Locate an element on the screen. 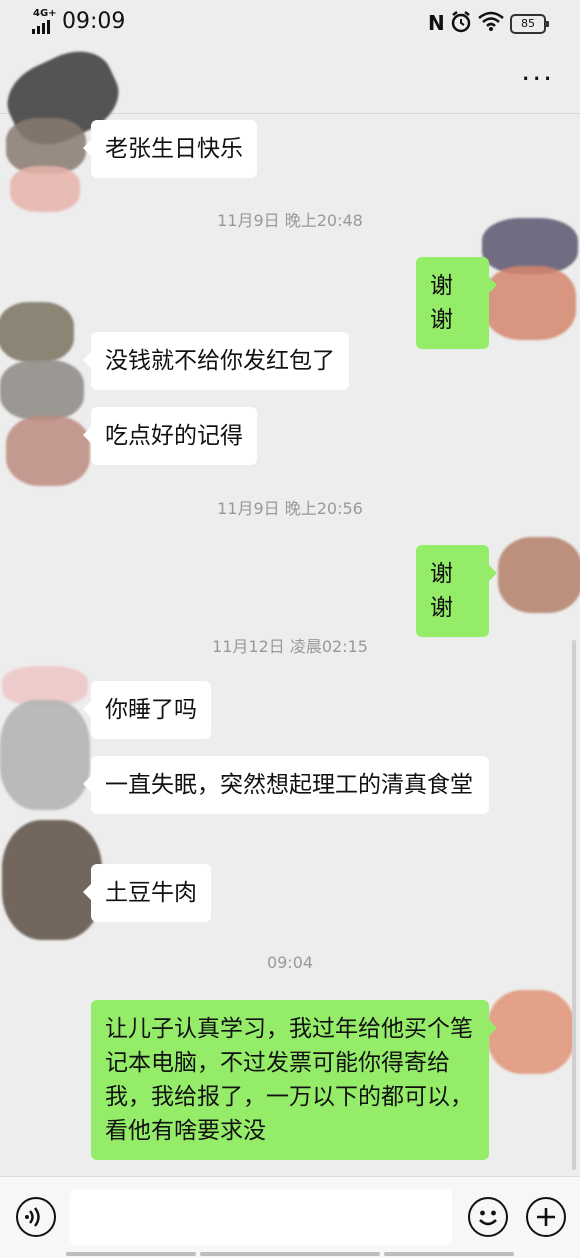 This screenshot has width=580, height=1258. message-timestamp: 11月9日 晚上20:56 is located at coordinates (290, 508).